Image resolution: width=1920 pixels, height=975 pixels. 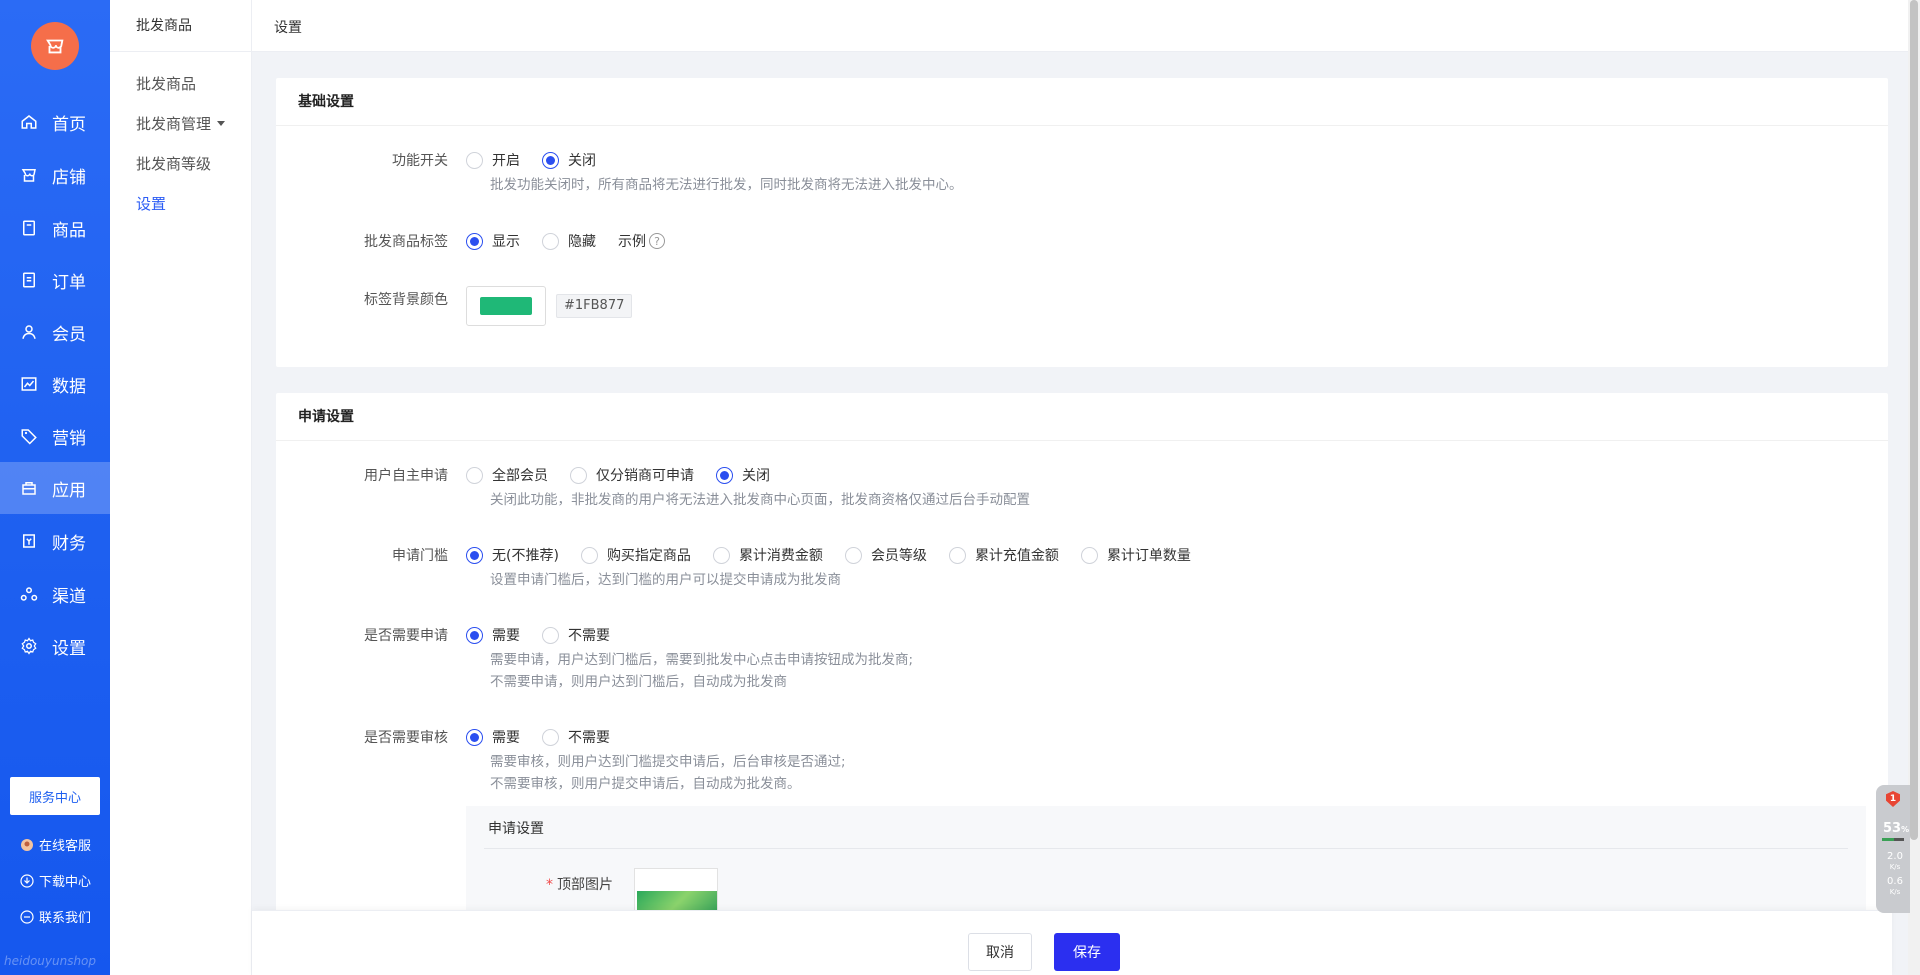 What do you see at coordinates (589, 738) in the screenshot?
I see `radio-label: 不需要` at bounding box center [589, 738].